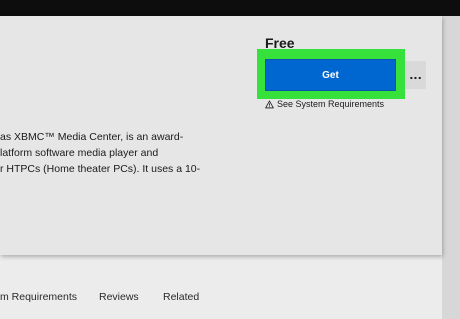 The image size is (460, 319). I want to click on system-requirements-label: See System Requirements, so click(331, 104).